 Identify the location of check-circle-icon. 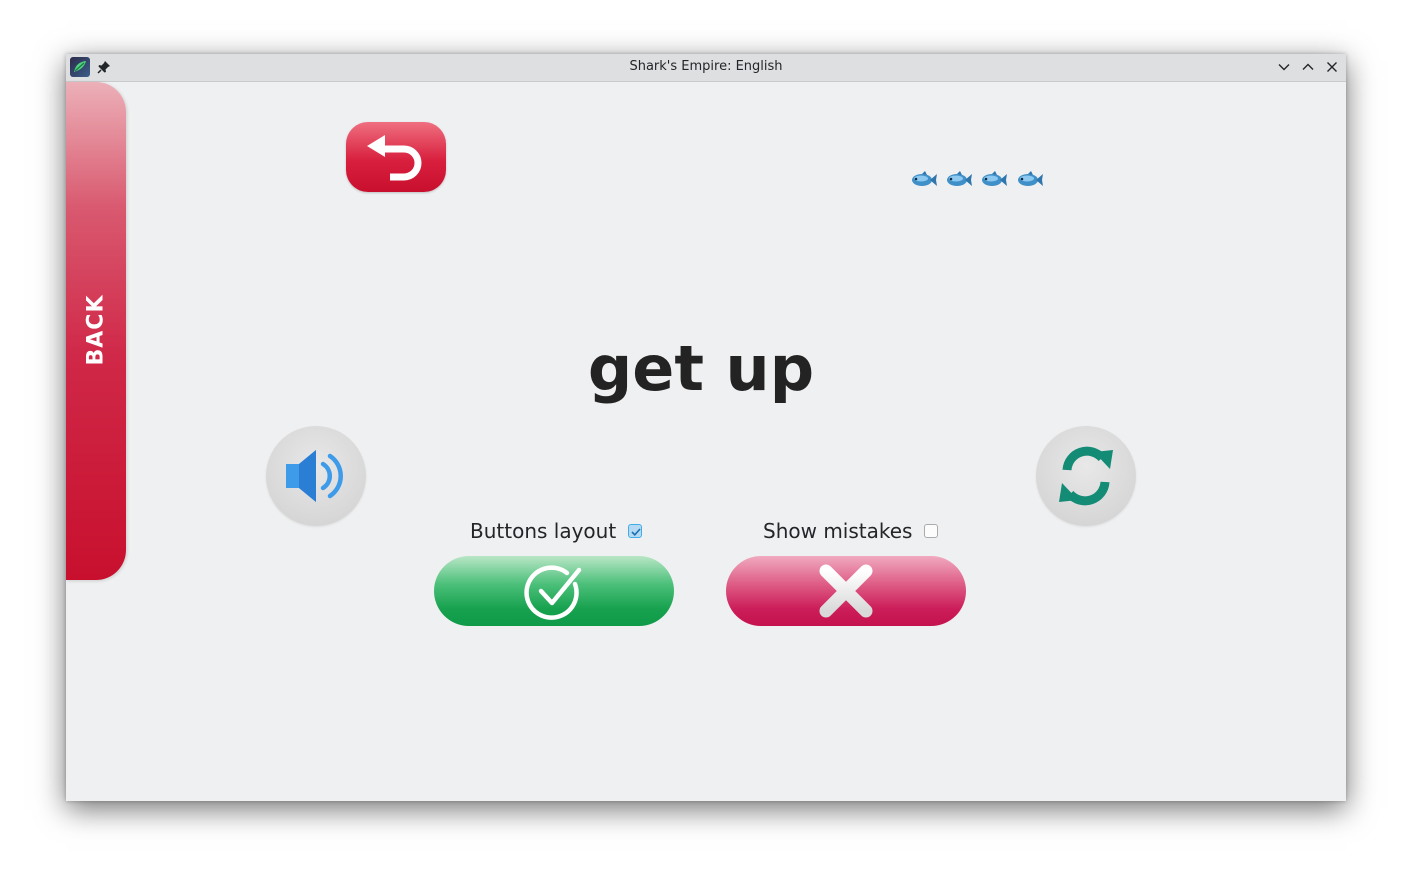
(553, 592).